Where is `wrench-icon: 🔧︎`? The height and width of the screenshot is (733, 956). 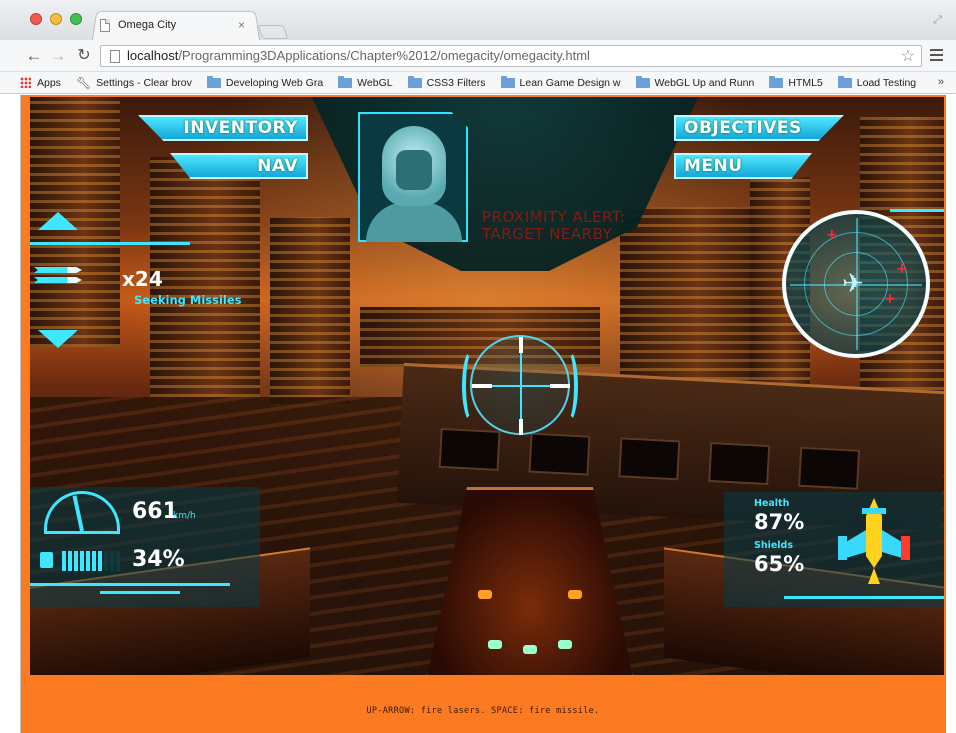
wrench-icon: 🔧︎ is located at coordinates (83, 82).